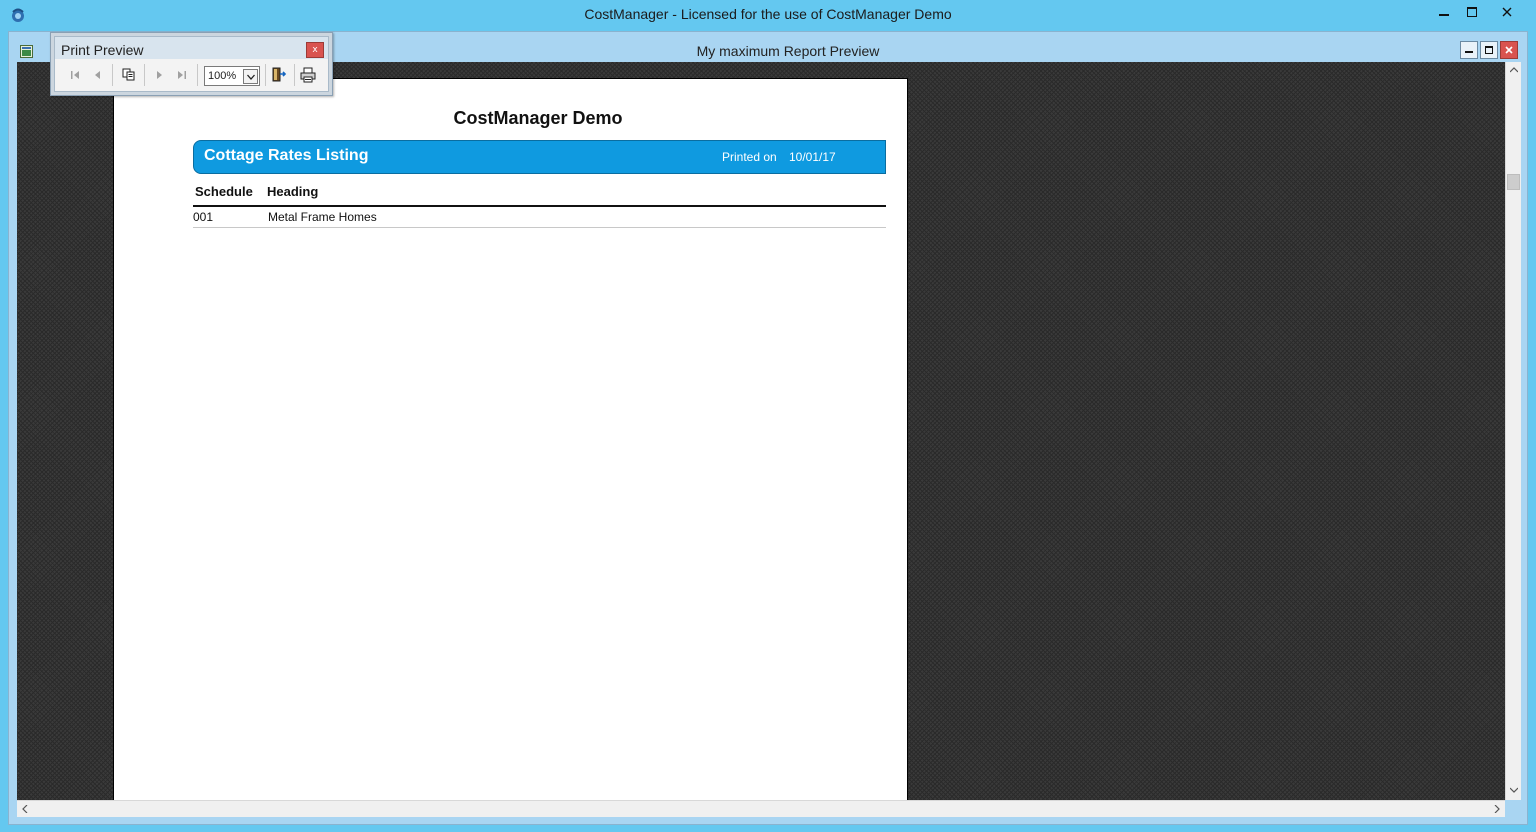 The height and width of the screenshot is (832, 1536). I want to click on app-maximize-button, so click(1472, 11).